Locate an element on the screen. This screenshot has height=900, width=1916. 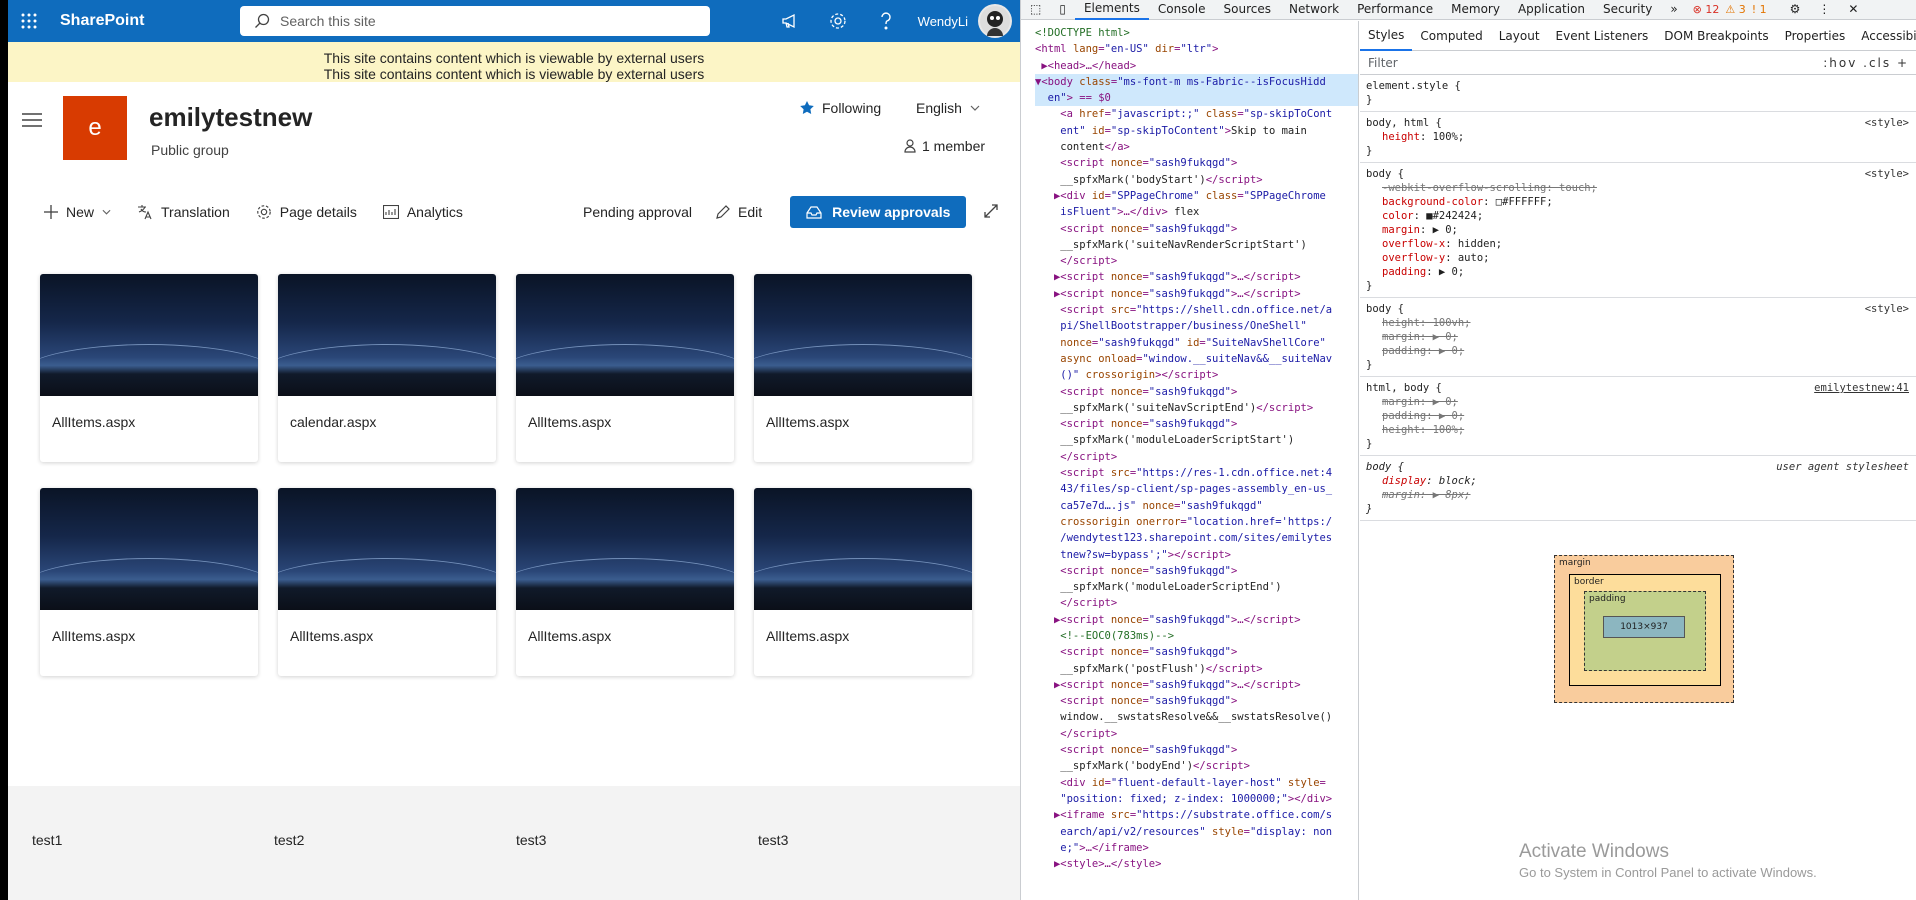
pending-approval-label: Pending approval is located at coordinates (637, 212).